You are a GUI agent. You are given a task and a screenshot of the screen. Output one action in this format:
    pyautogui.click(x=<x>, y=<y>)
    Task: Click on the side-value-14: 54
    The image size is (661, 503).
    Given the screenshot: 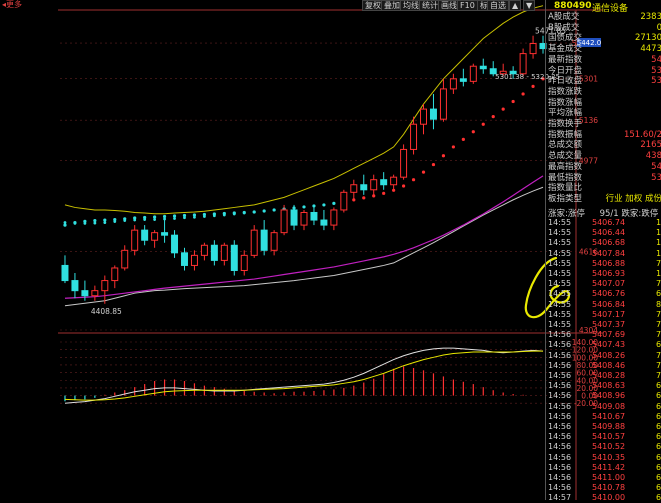 What is the action you would take?
    pyautogui.click(x=656, y=166)
    